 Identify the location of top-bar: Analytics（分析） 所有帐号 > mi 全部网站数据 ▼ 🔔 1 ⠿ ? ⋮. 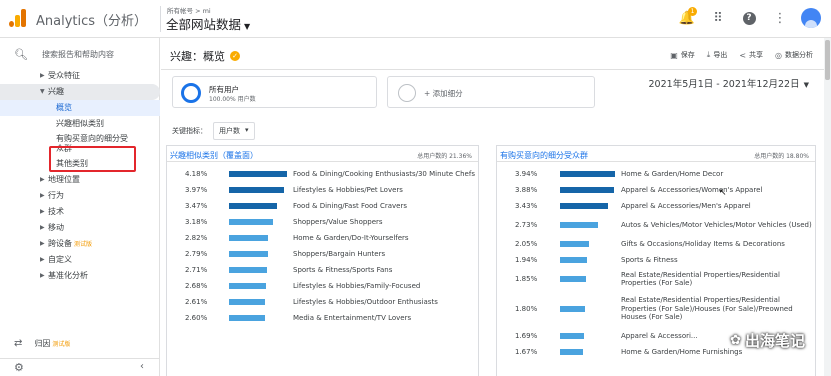
(415, 19).